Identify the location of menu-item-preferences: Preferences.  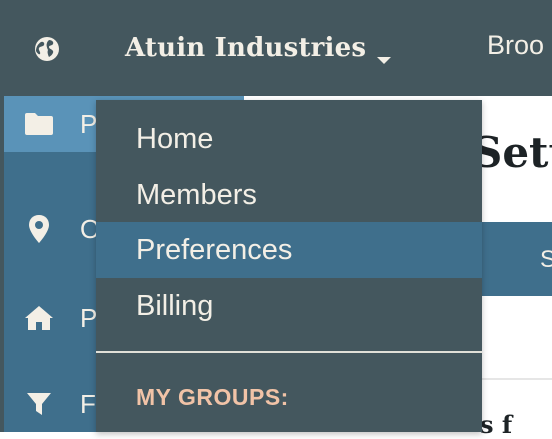
(289, 250).